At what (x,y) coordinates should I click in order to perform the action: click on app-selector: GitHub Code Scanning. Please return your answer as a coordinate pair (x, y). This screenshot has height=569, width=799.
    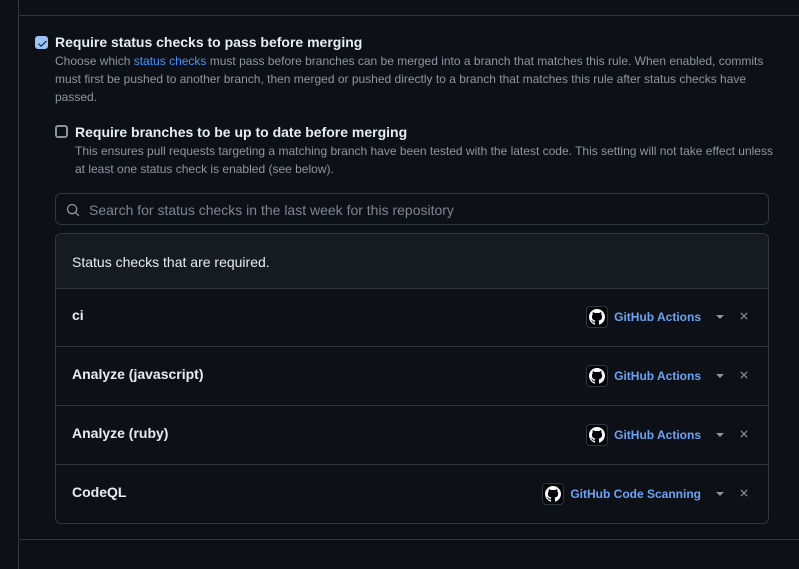
    Looking at the image, I should click on (621, 494).